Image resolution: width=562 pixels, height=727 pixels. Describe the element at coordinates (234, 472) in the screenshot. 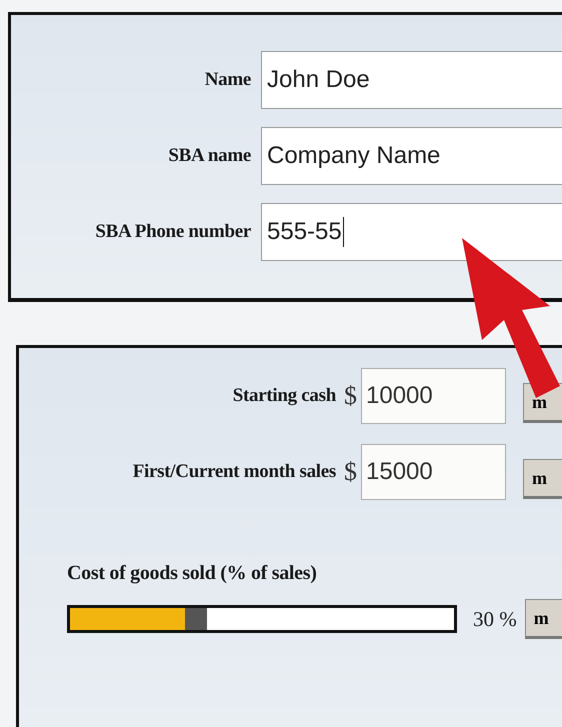

I see `field-label: First/Current month sales` at that location.